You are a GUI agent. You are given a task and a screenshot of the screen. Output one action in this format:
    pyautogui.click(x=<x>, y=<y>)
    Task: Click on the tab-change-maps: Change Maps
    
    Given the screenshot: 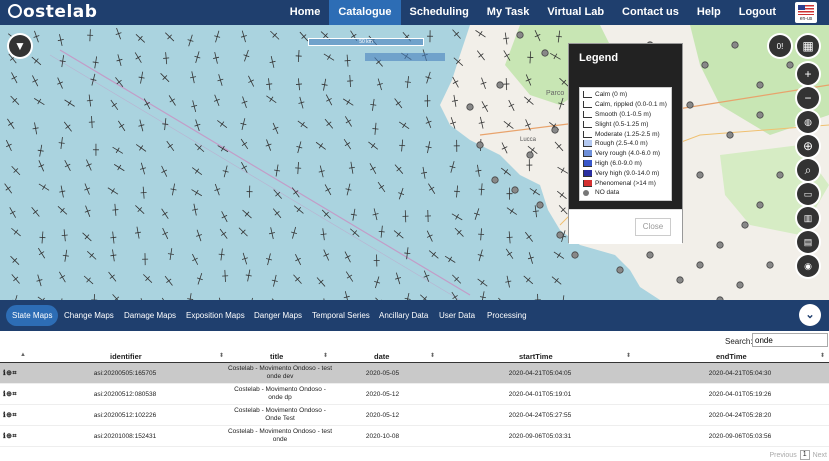 What is the action you would take?
    pyautogui.click(x=89, y=315)
    